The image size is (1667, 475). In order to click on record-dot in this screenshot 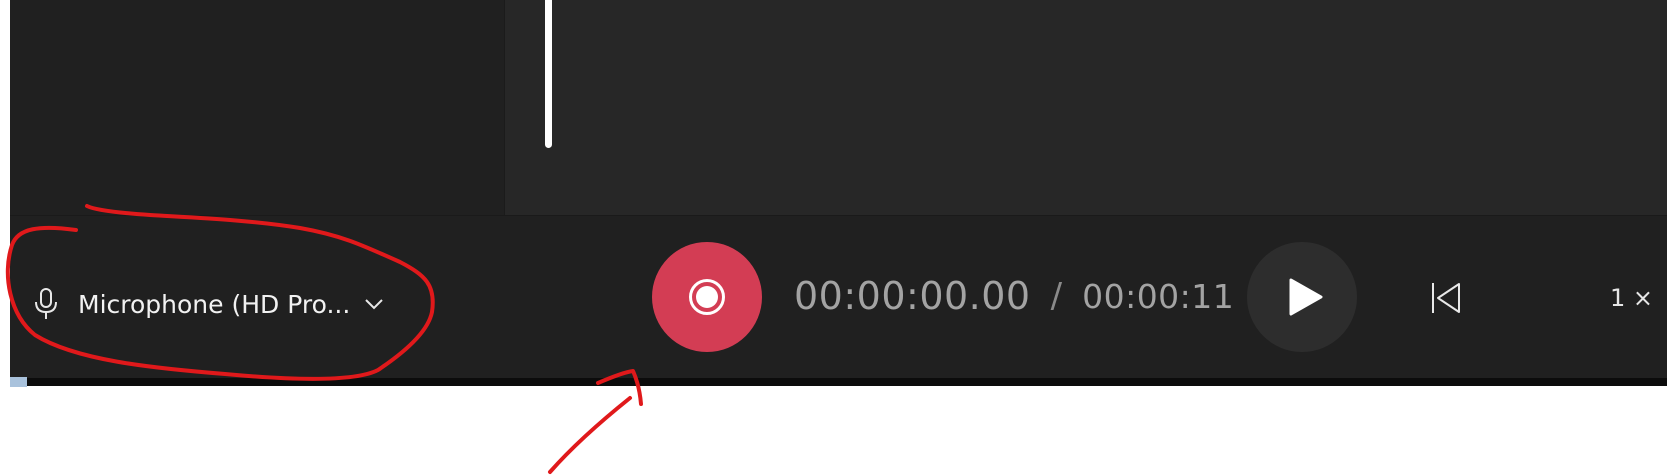, I will do `click(707, 297)`.